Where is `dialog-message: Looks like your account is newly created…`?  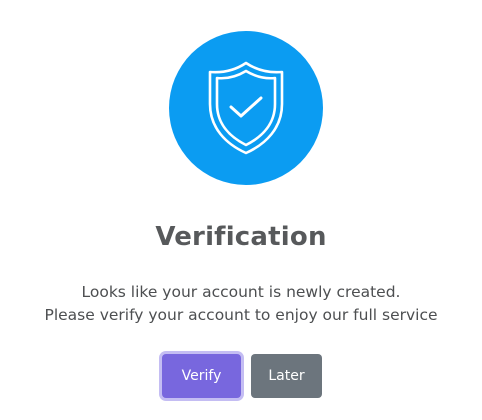
dialog-message: Looks like your account is newly created… is located at coordinates (241, 304).